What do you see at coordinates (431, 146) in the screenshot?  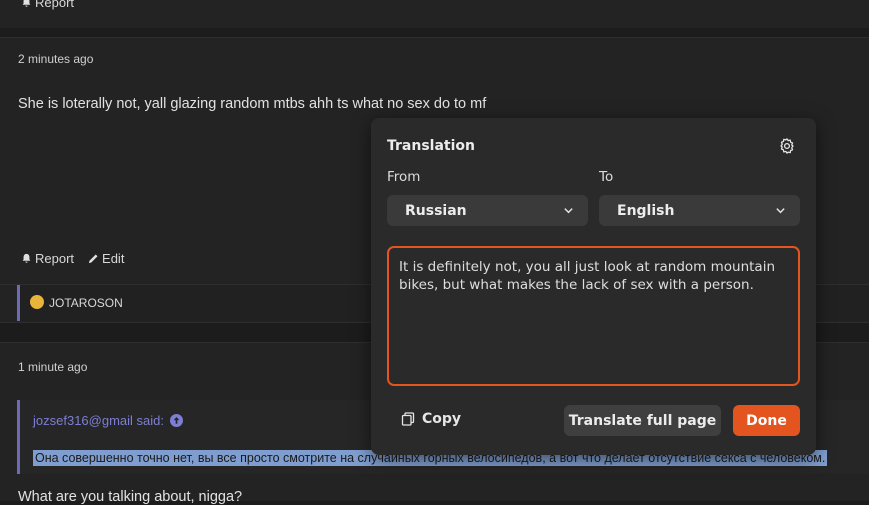 I see `popup-title: Translation` at bounding box center [431, 146].